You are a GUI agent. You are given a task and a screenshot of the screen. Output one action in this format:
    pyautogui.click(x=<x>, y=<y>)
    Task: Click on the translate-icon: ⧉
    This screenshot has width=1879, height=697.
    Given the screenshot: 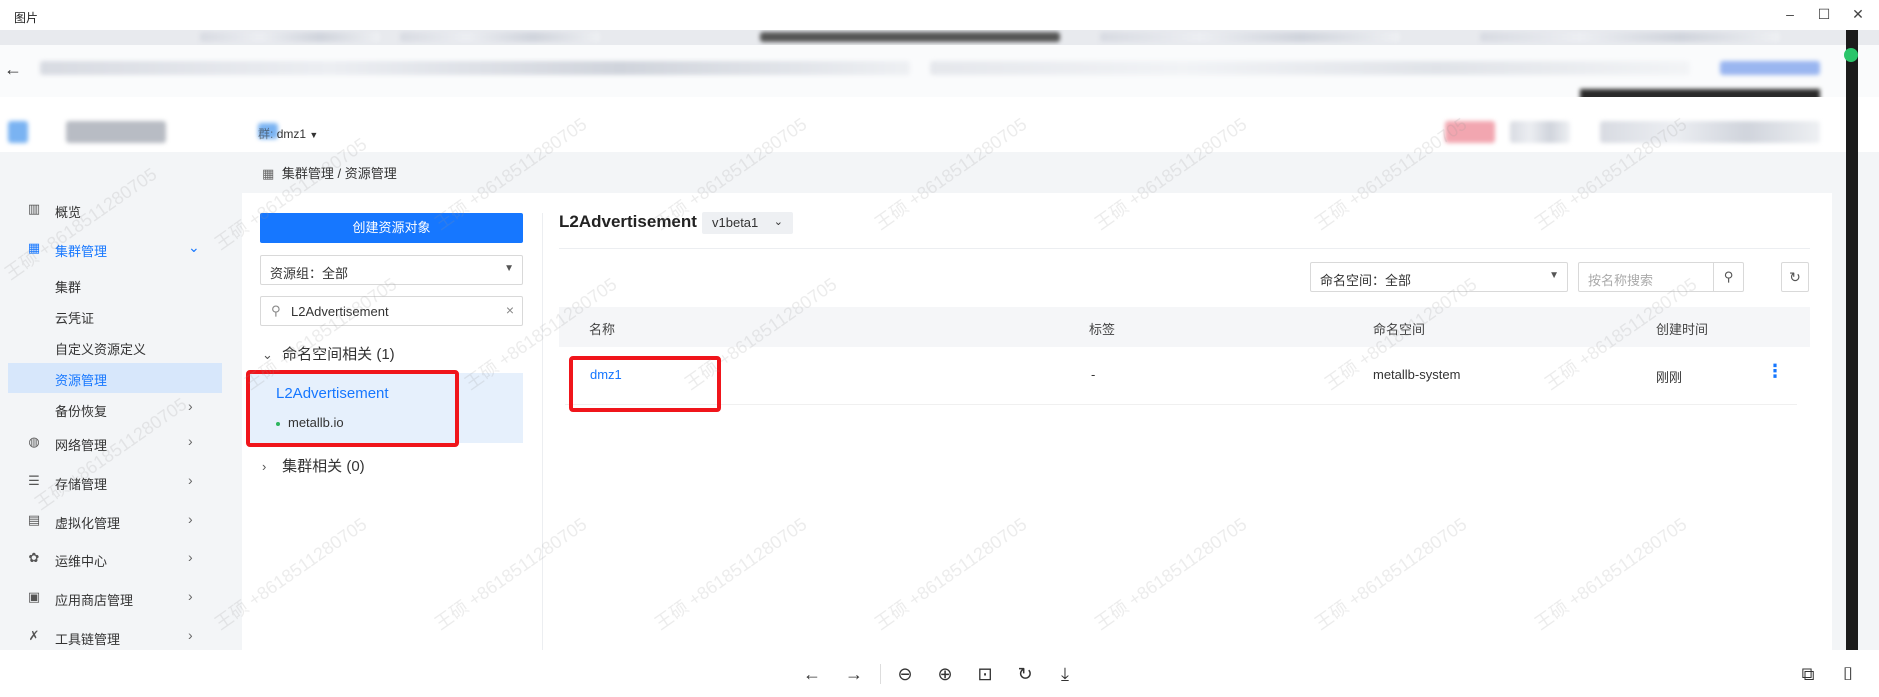 What is the action you would take?
    pyautogui.click(x=1808, y=674)
    